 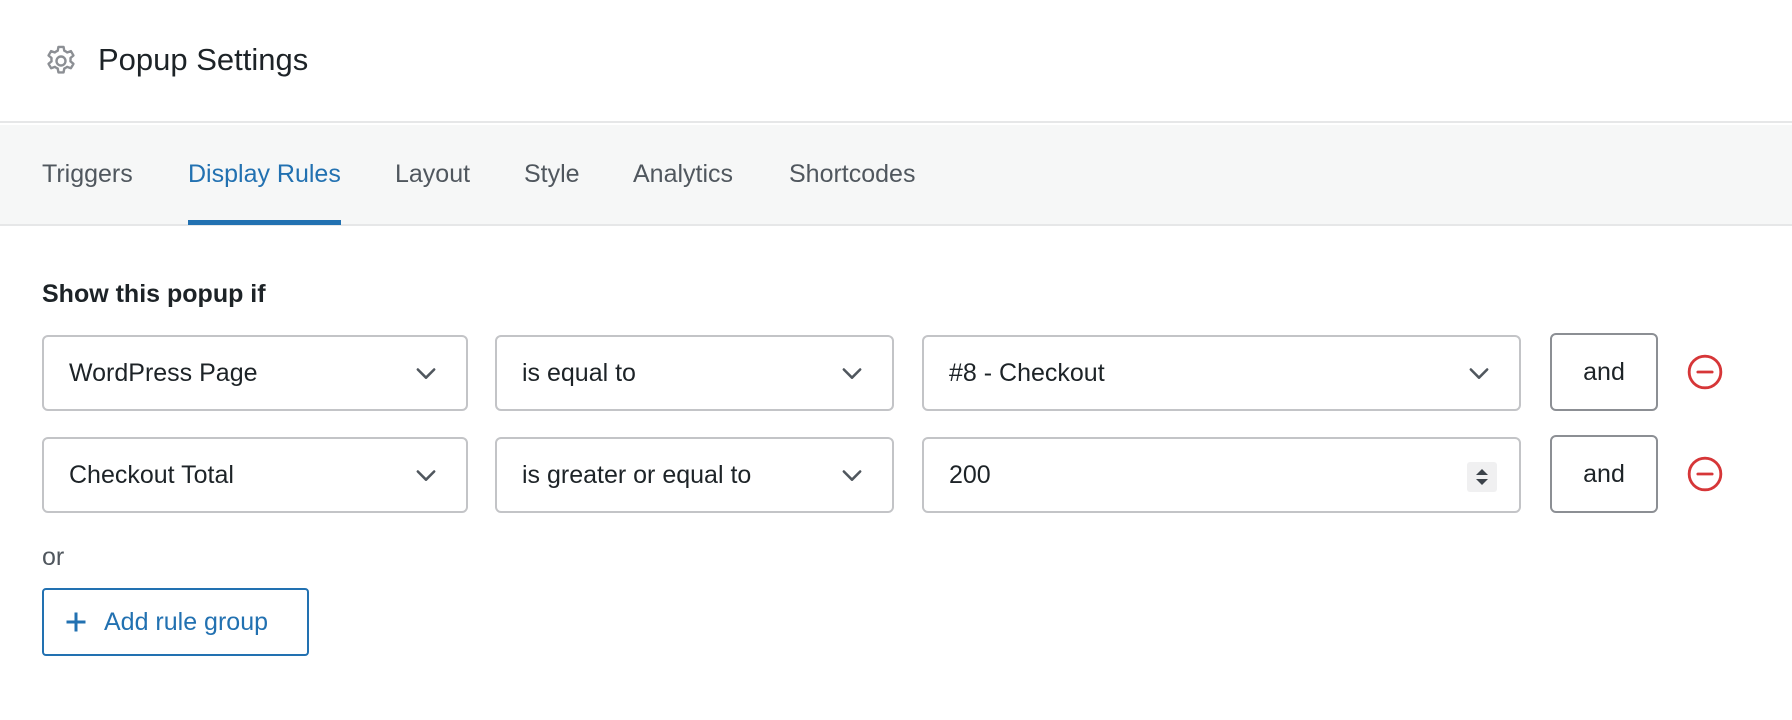 What do you see at coordinates (552, 174) in the screenshot?
I see `tab-style: Style` at bounding box center [552, 174].